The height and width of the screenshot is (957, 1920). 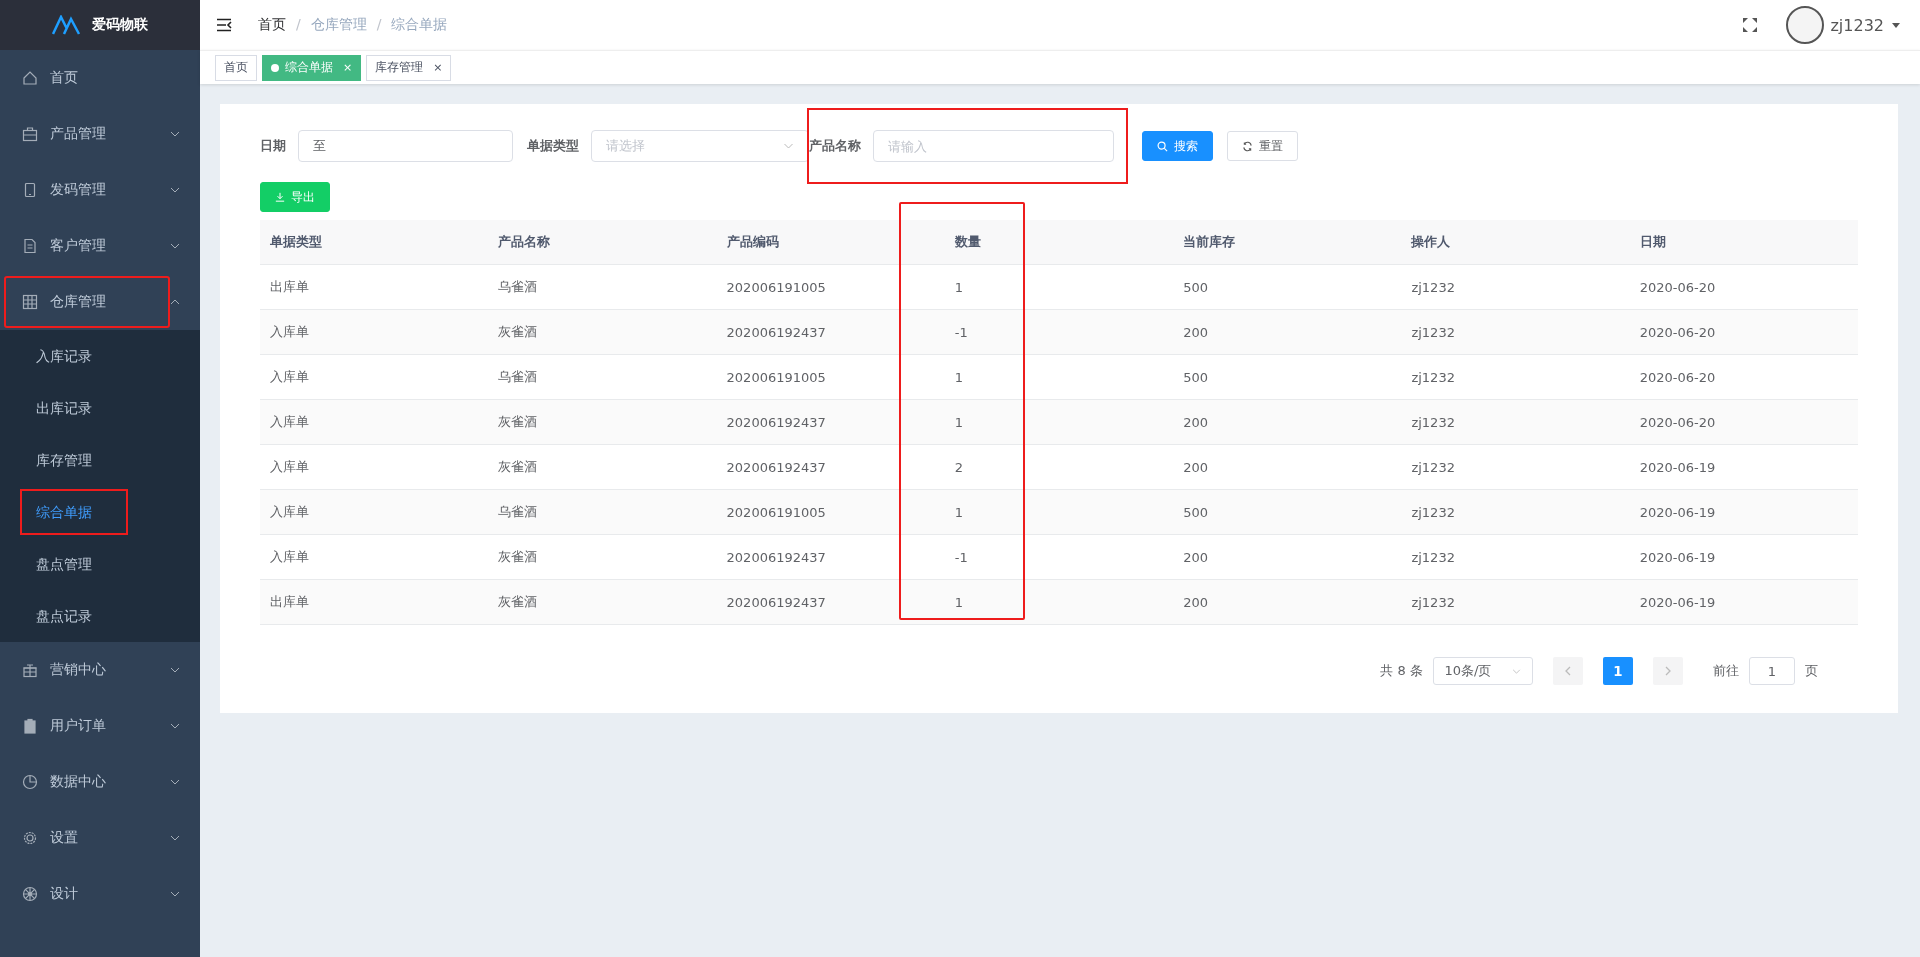 I want to click on goto-label: 前往, so click(x=1726, y=671).